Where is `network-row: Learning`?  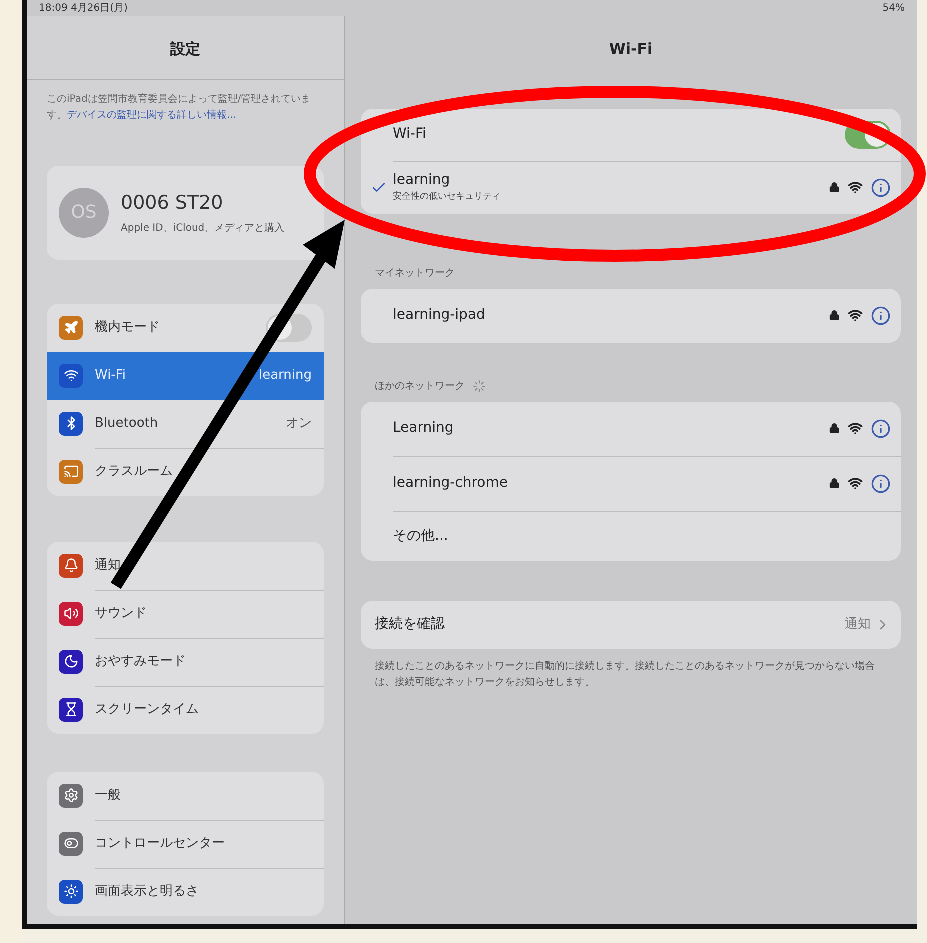 network-row: Learning is located at coordinates (647, 429).